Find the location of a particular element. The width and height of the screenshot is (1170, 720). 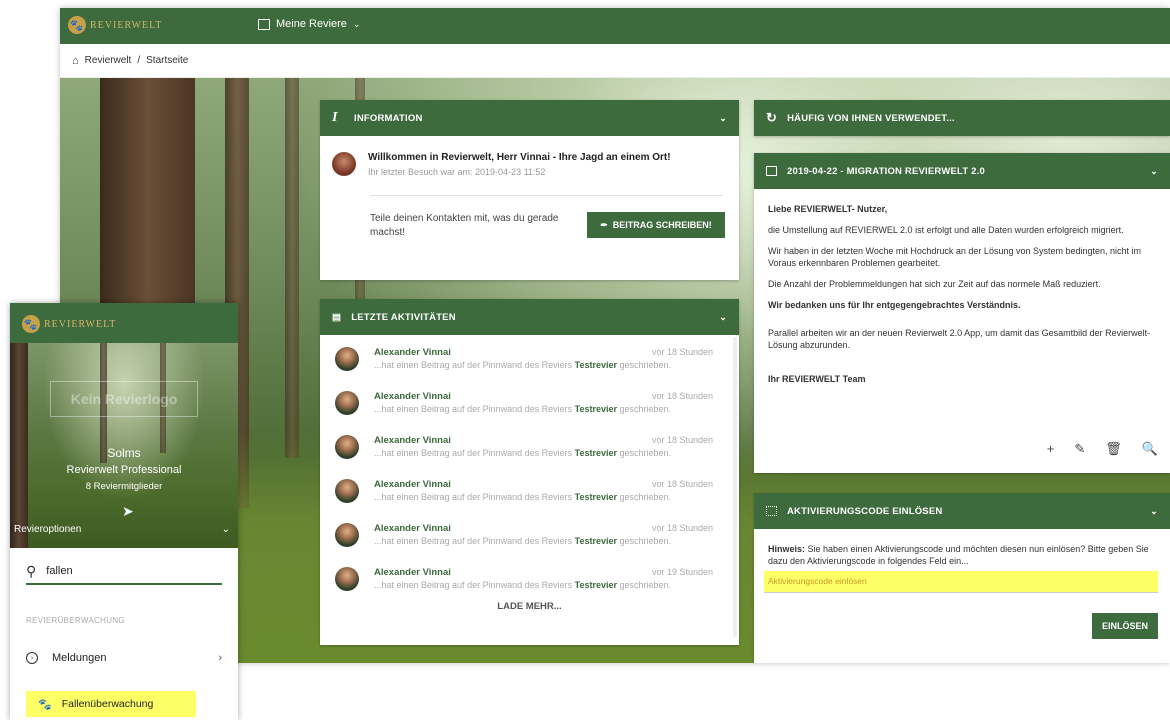

write-post-label: BEITRAG SCHREIBEN! is located at coordinates (662, 225).